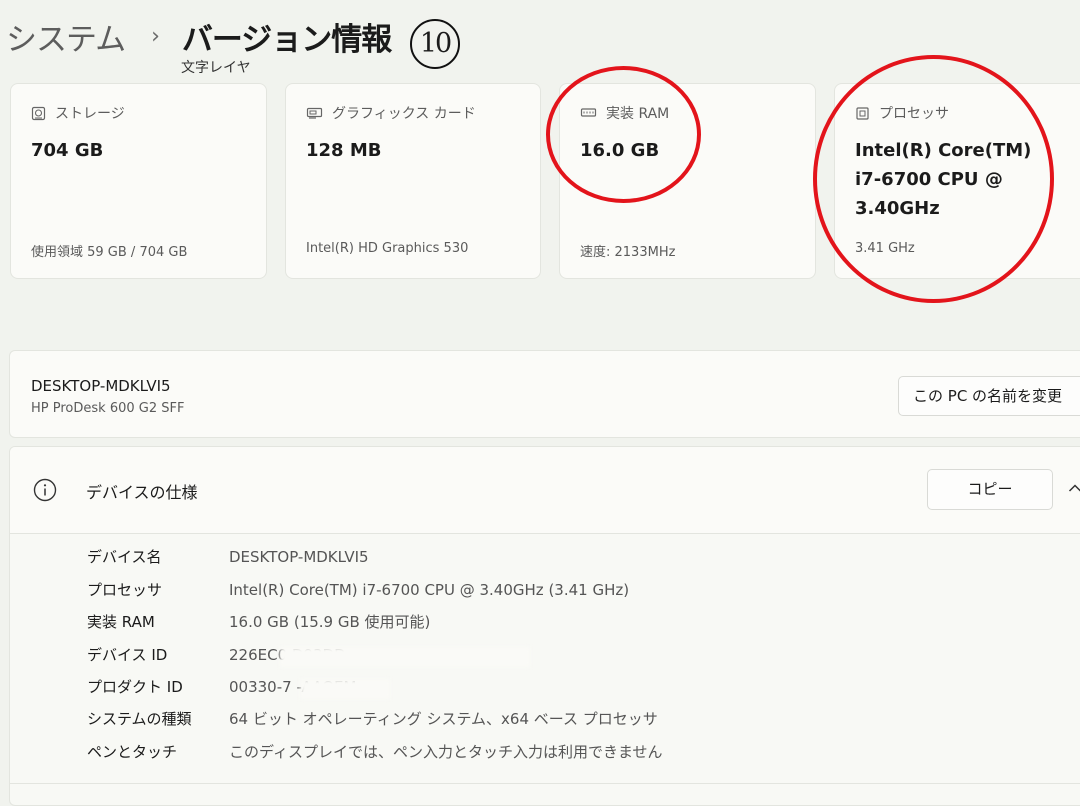 The height and width of the screenshot is (806, 1080). Describe the element at coordinates (90, 114) in the screenshot. I see `card-title: ストレージ` at that location.